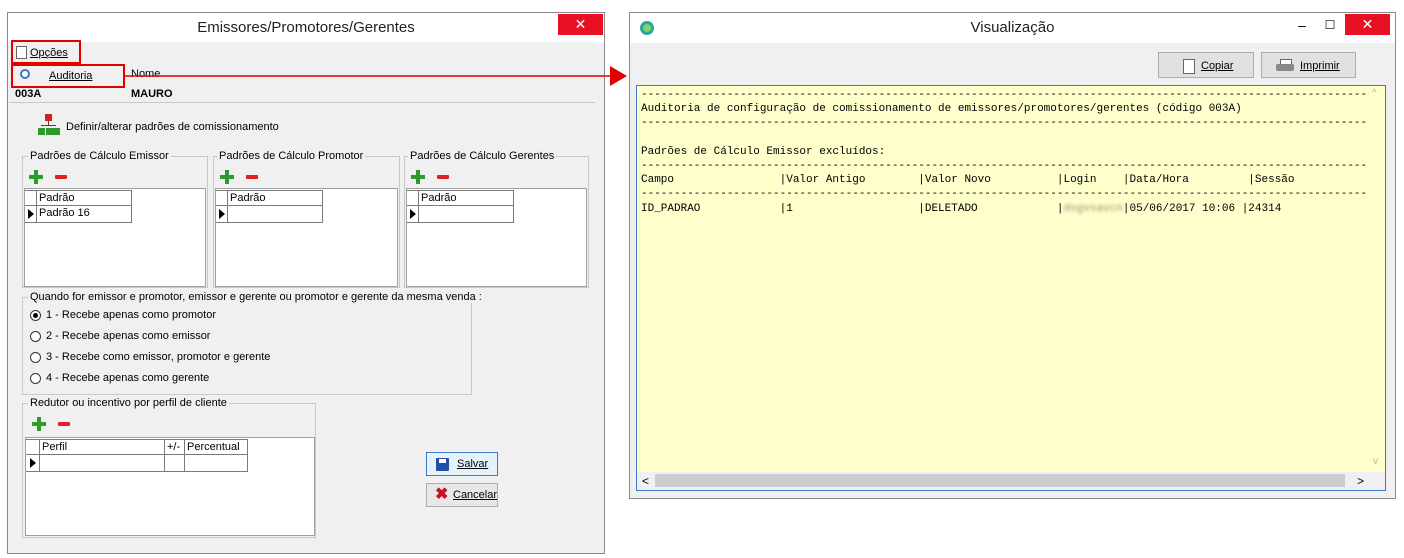 The height and width of the screenshot is (558, 1404). What do you see at coordinates (302, 102) in the screenshot?
I see `header-divider` at bounding box center [302, 102].